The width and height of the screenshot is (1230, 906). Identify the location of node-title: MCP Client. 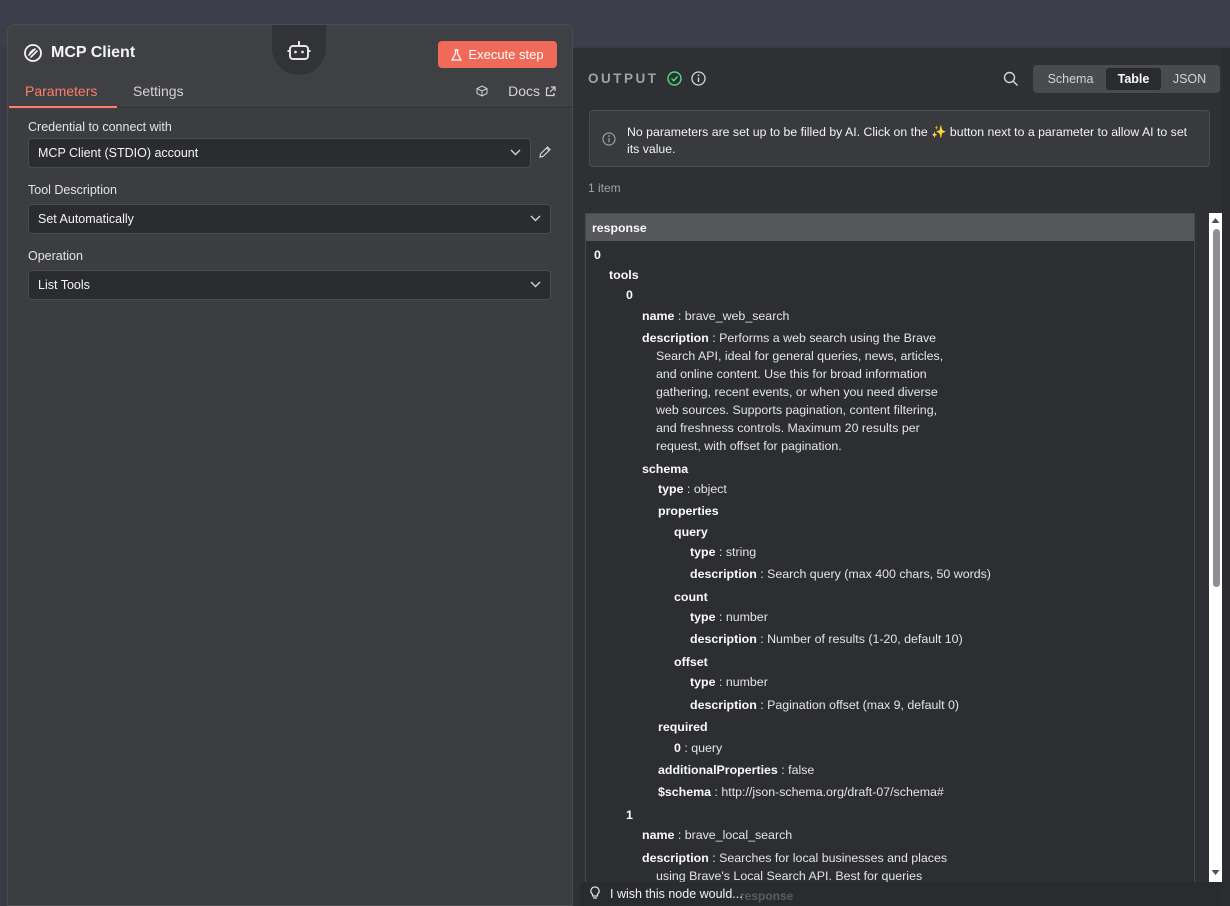
(93, 52).